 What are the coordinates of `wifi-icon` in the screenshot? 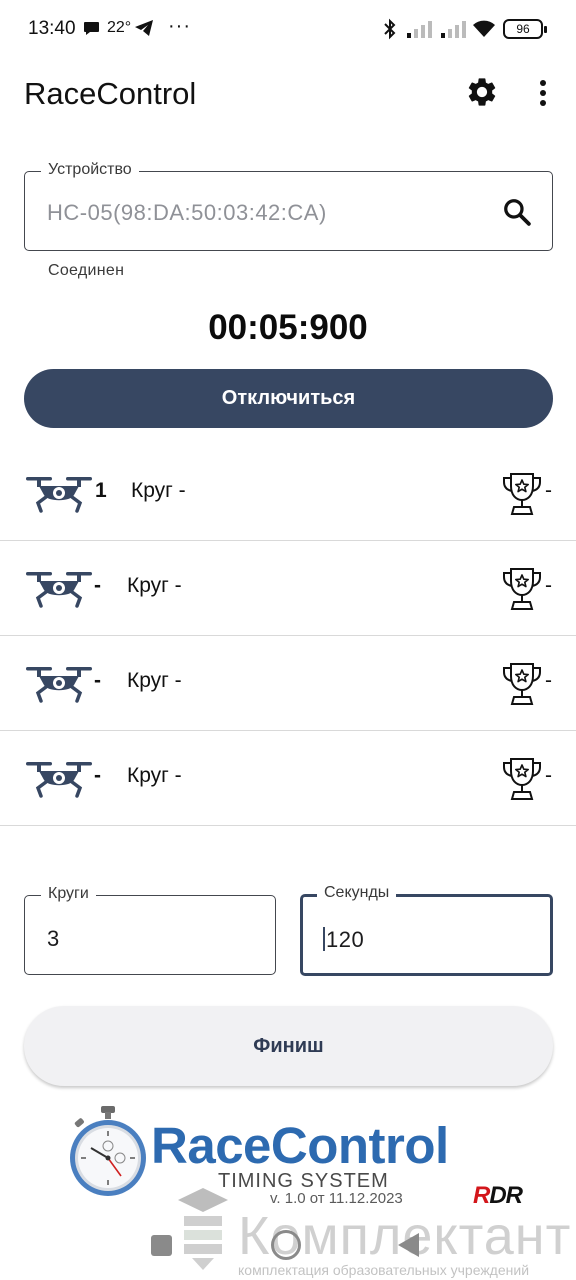 It's located at (484, 28).